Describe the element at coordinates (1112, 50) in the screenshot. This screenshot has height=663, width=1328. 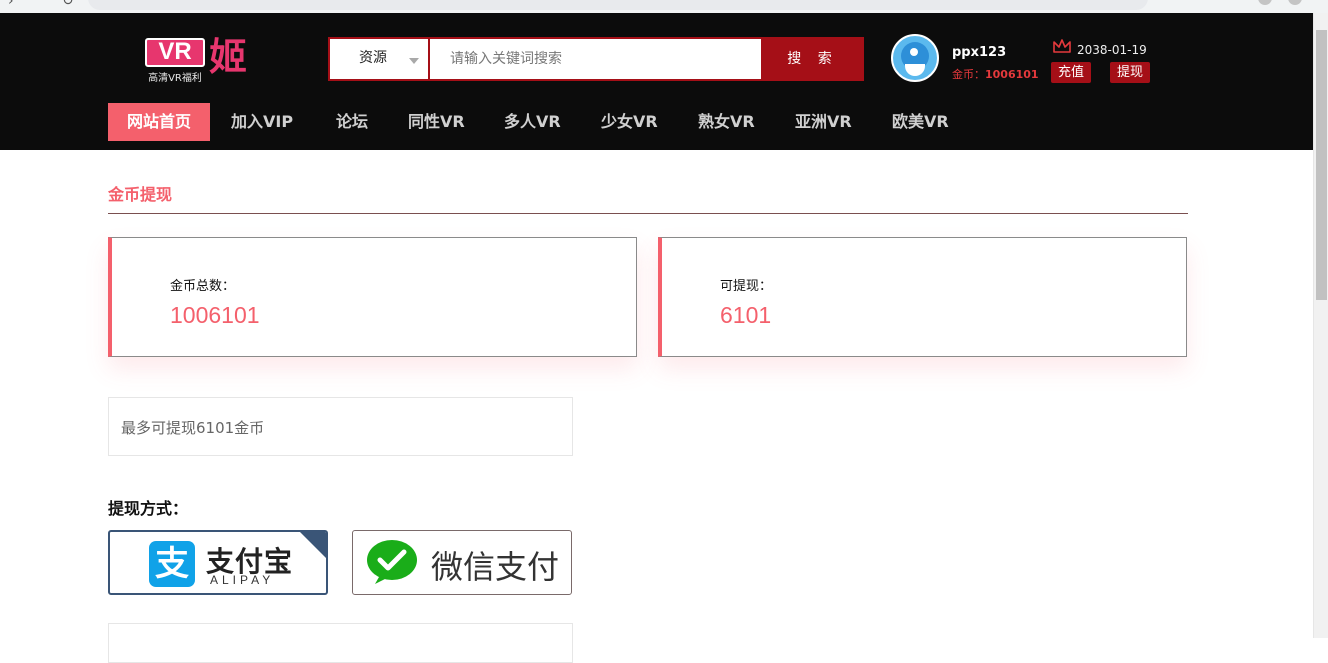
I see `vip-expire-date: 2038-01-19` at that location.